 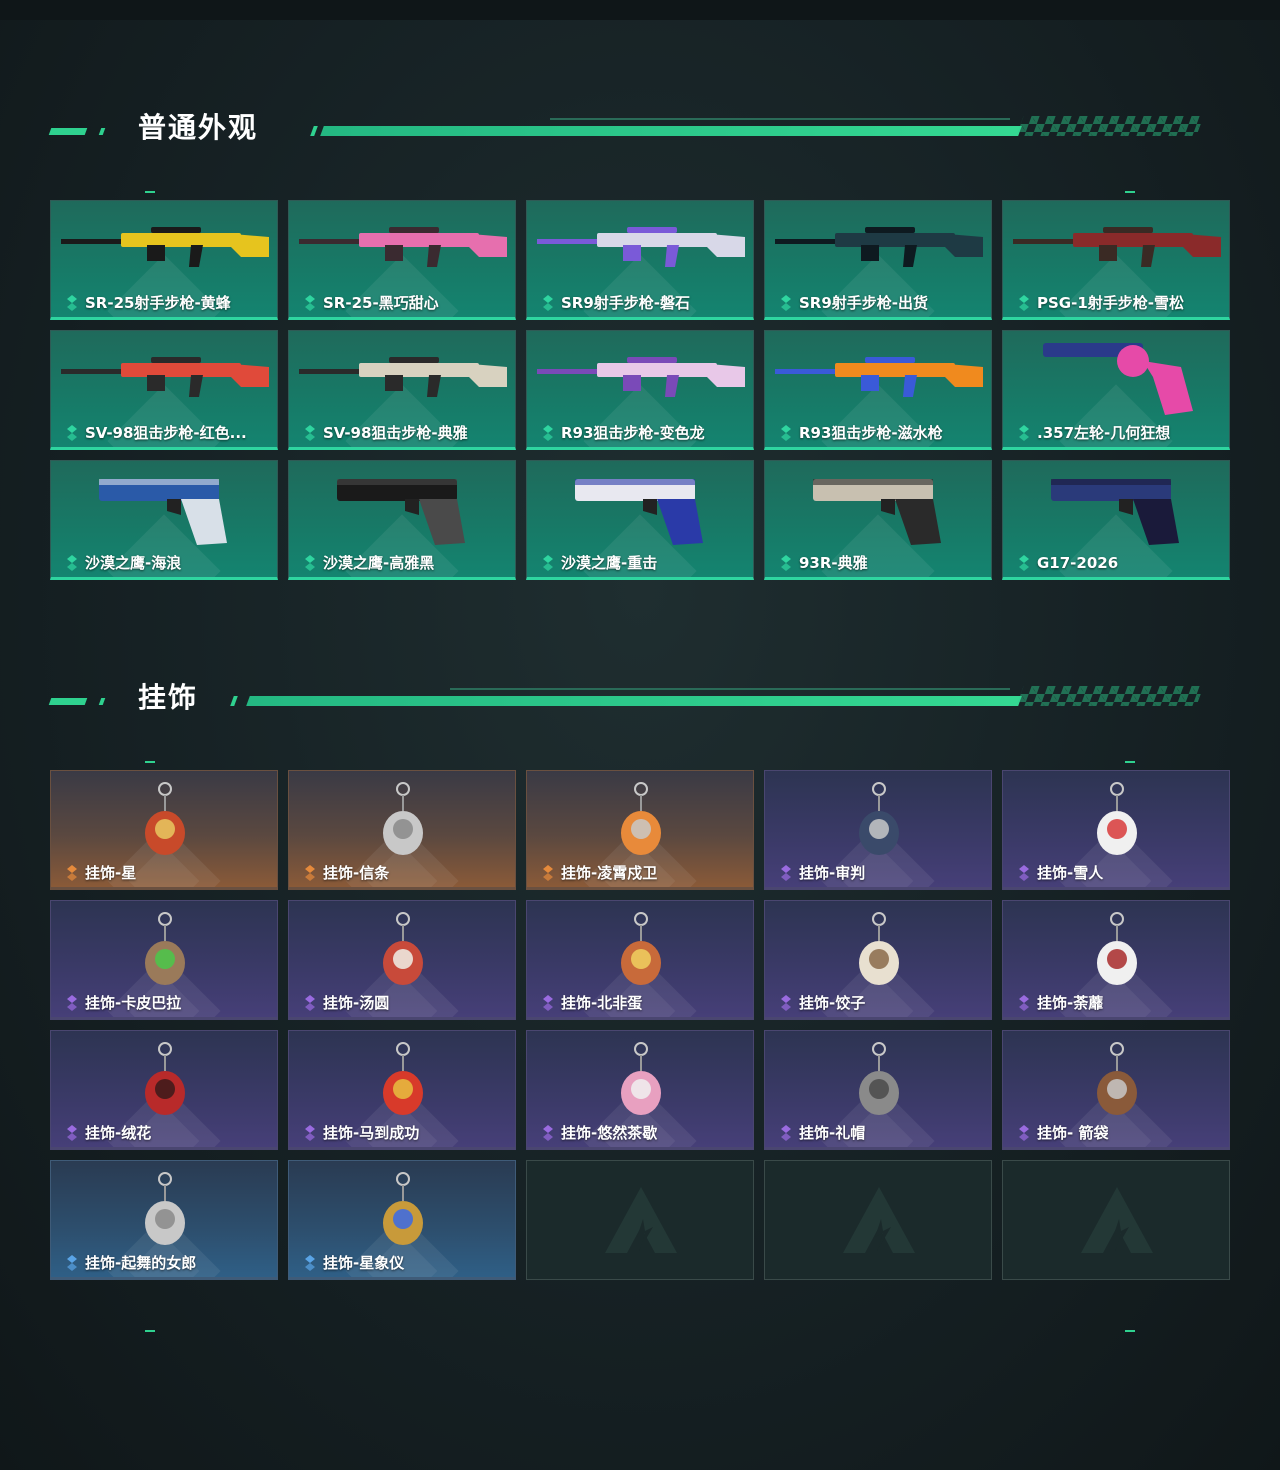 What do you see at coordinates (864, 303) in the screenshot?
I see `item-label: SR9射手步枪-出货` at bounding box center [864, 303].